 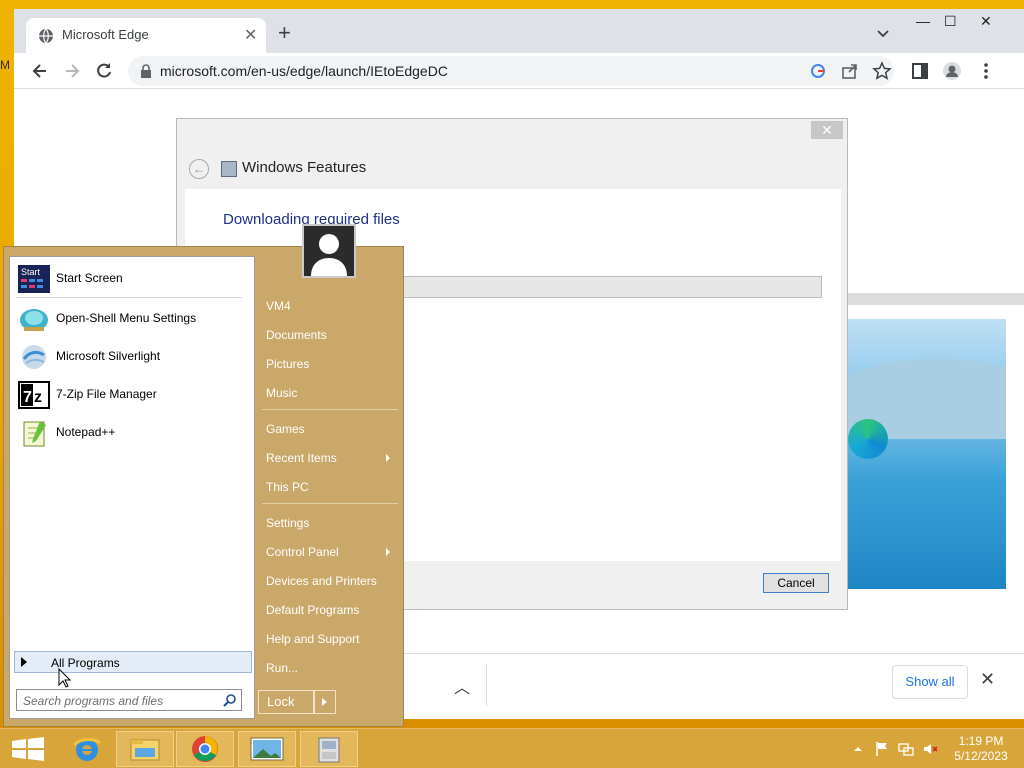 I want to click on volume-muted-icon, so click(x=930, y=749).